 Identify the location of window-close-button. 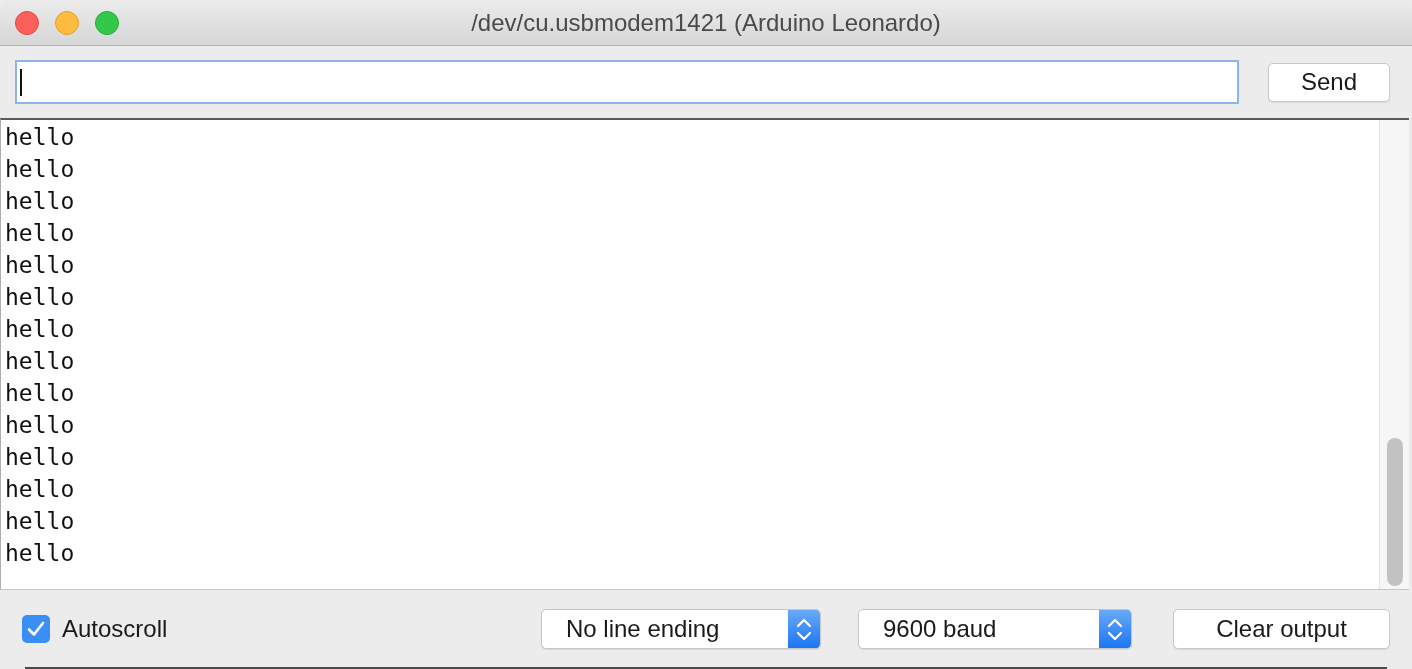
(27, 22).